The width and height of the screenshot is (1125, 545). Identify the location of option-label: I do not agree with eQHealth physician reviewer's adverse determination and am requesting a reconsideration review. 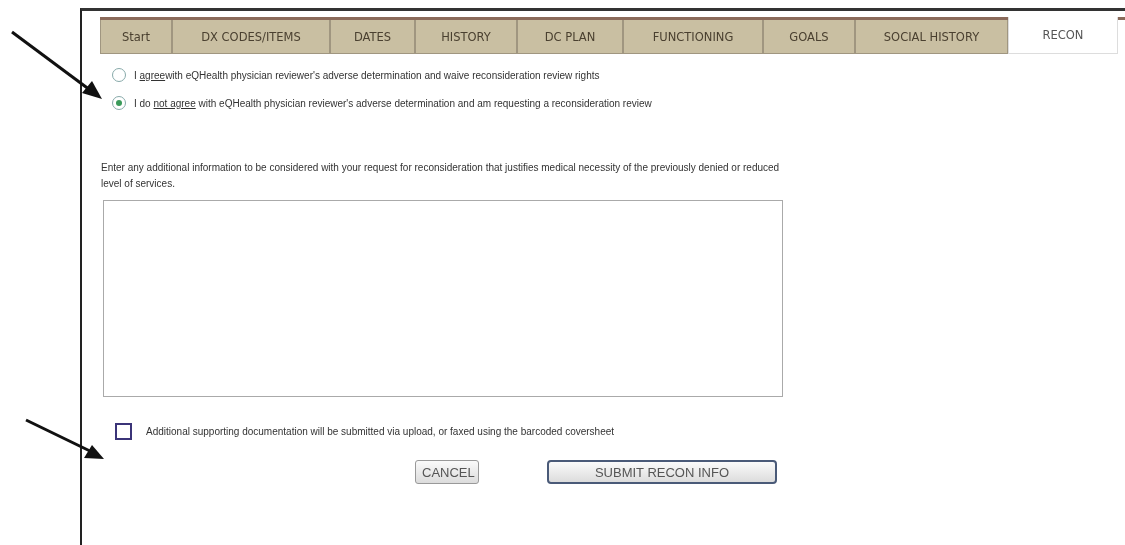
(393, 103).